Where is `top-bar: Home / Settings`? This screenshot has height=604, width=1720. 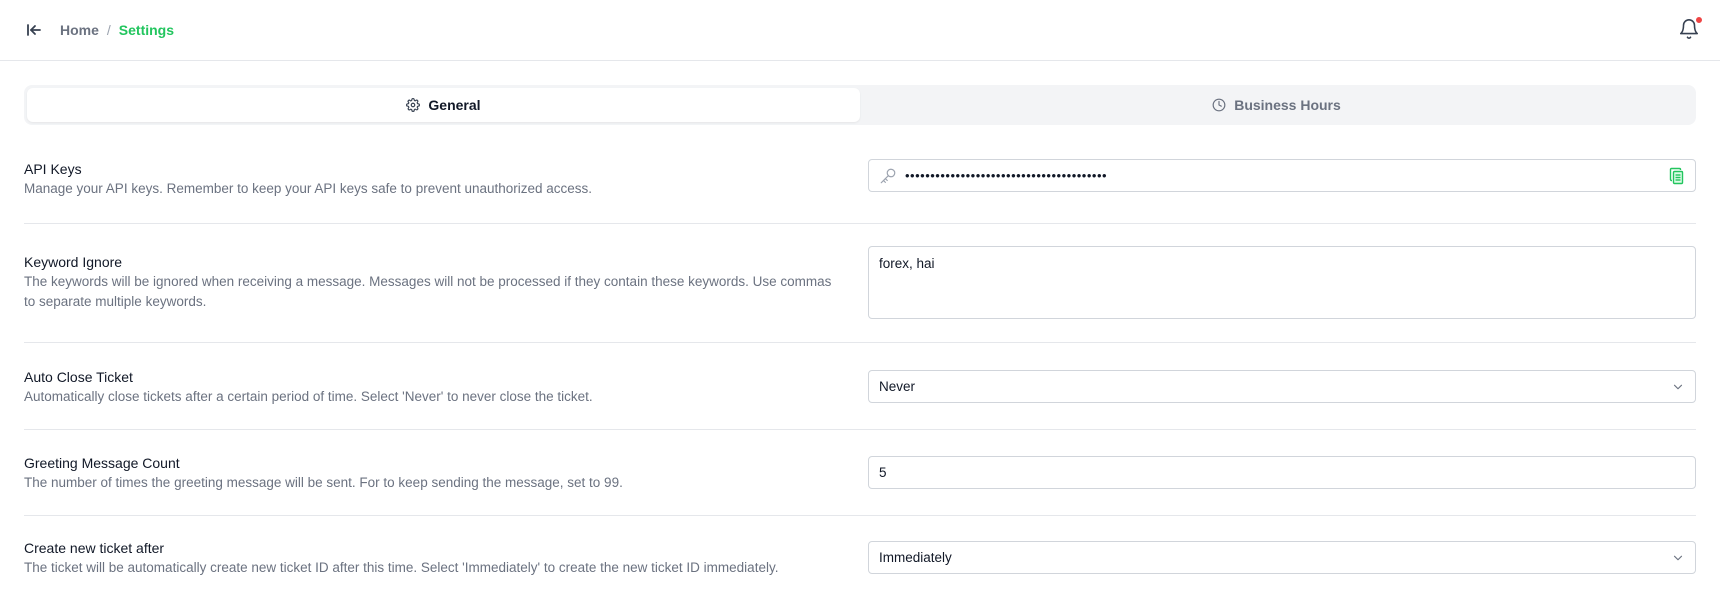
top-bar: Home / Settings is located at coordinates (860, 30).